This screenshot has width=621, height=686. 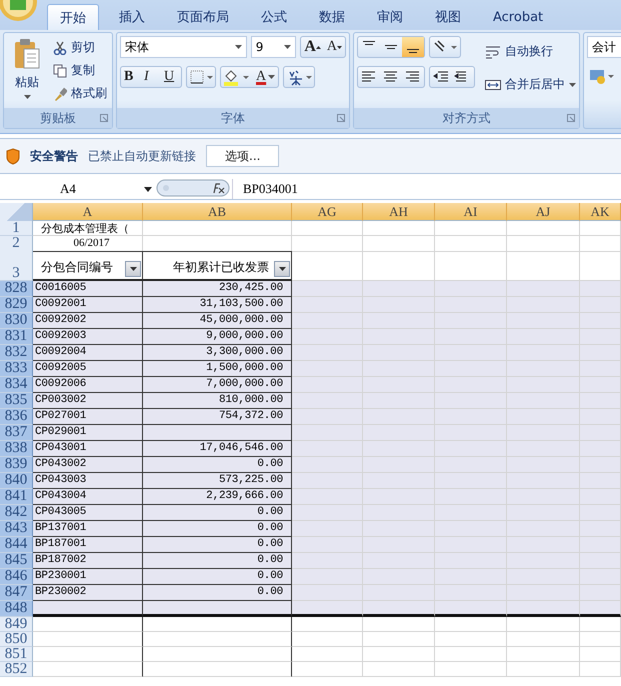 What do you see at coordinates (217, 212) in the screenshot?
I see `column-header: AB` at bounding box center [217, 212].